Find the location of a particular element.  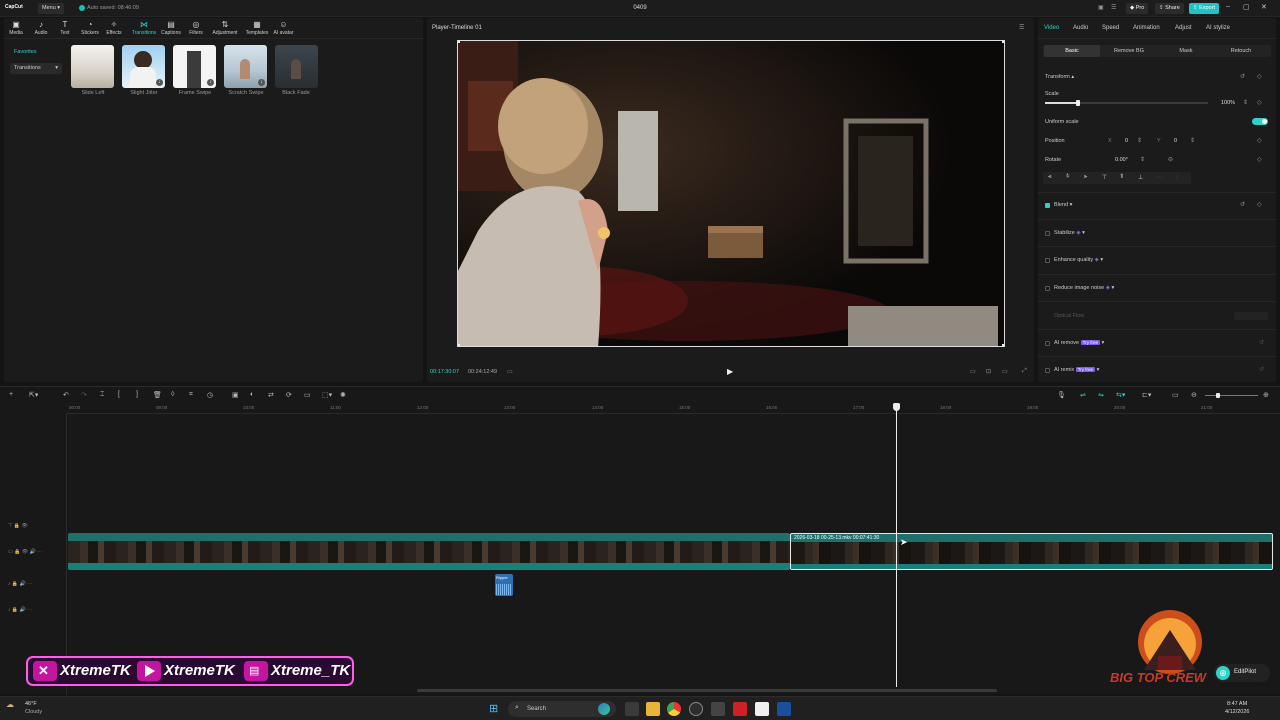

player-menu-icon: ☰ is located at coordinates (1021, 27).